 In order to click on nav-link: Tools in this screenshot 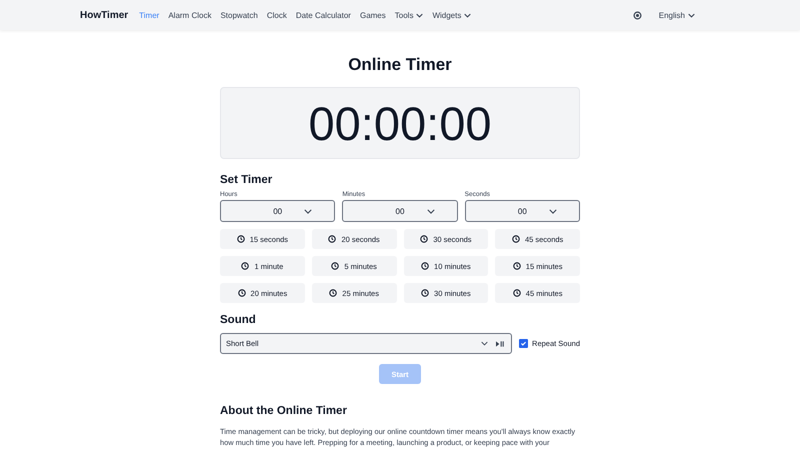, I will do `click(409, 15)`.